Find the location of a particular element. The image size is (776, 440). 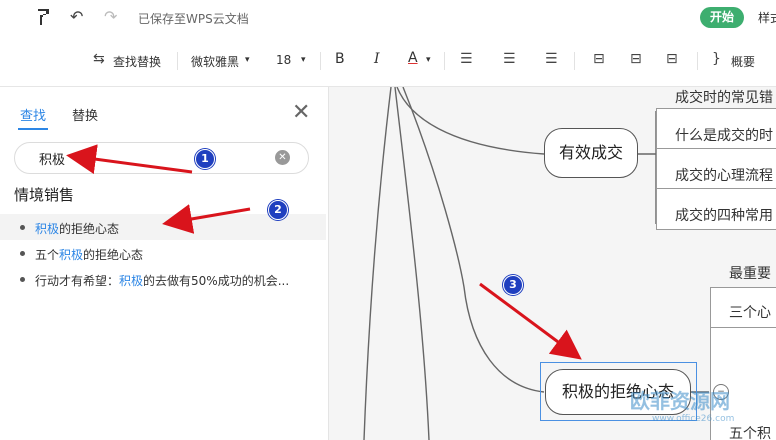

search-result-item: 五个积极的拒绝心态 is located at coordinates (163, 253).